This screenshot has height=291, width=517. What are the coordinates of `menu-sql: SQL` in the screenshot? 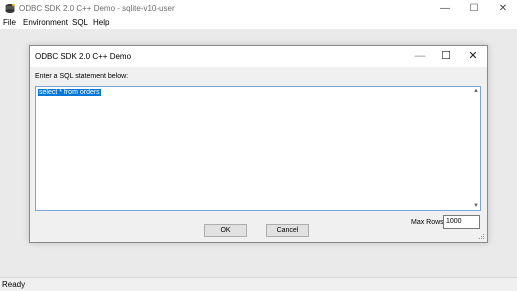 It's located at (80, 22).